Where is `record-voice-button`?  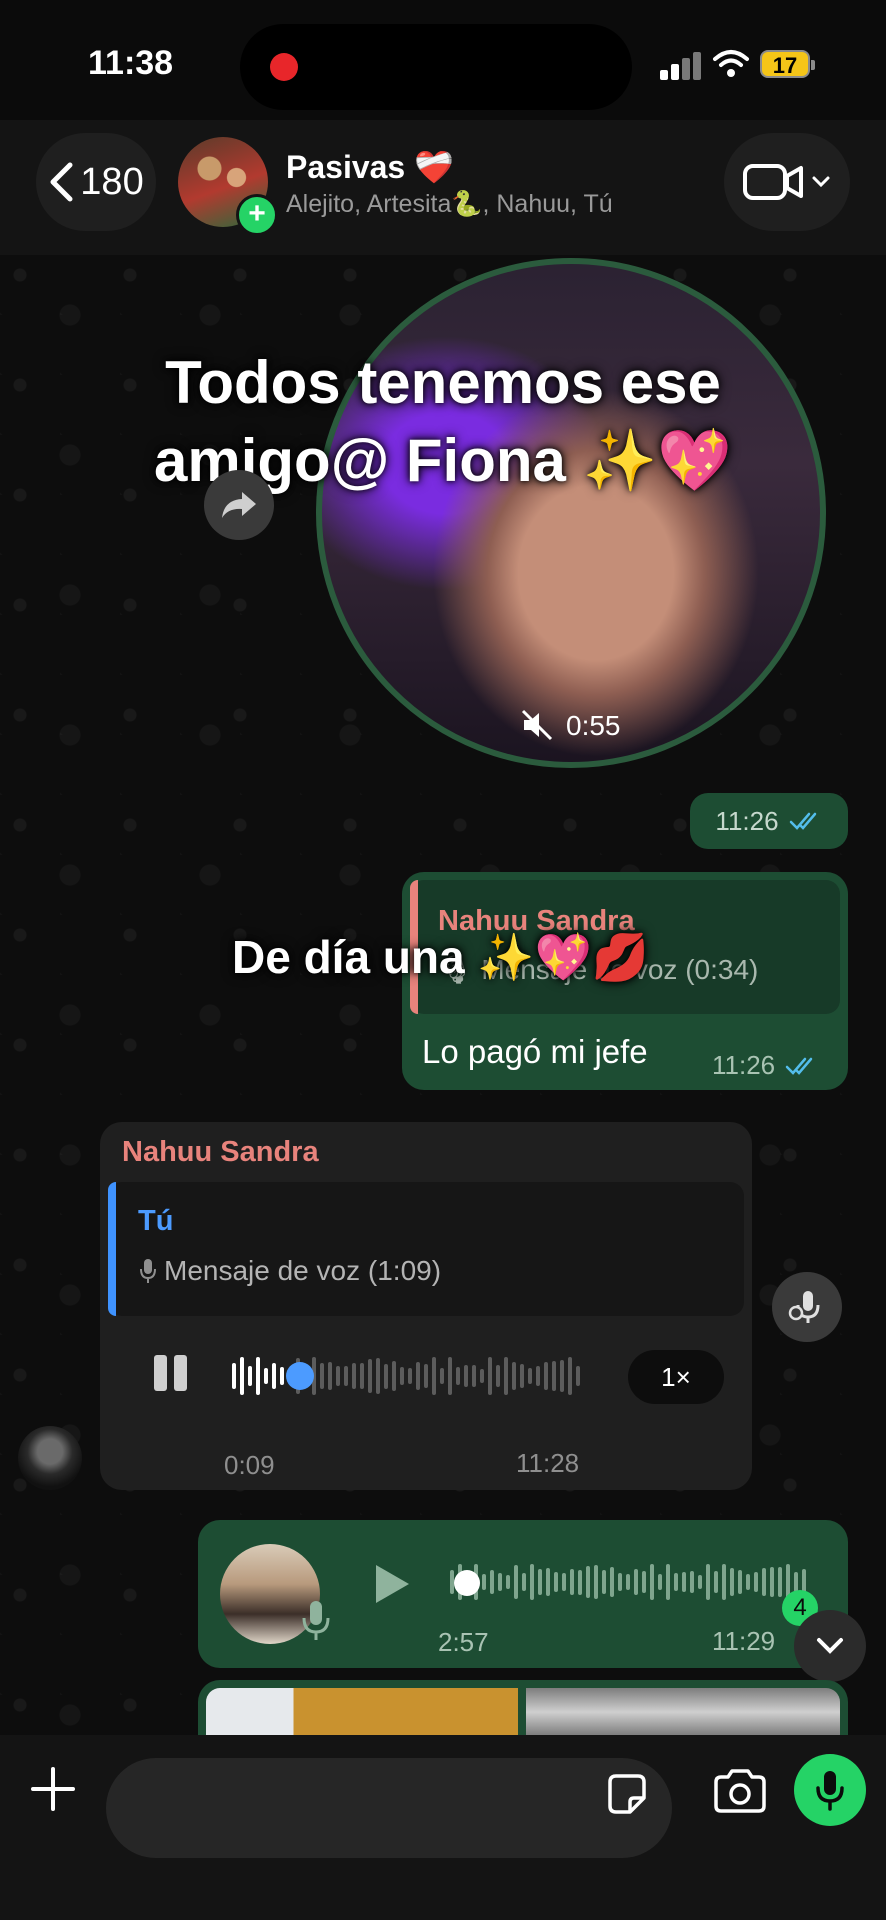 record-voice-button is located at coordinates (830, 1790).